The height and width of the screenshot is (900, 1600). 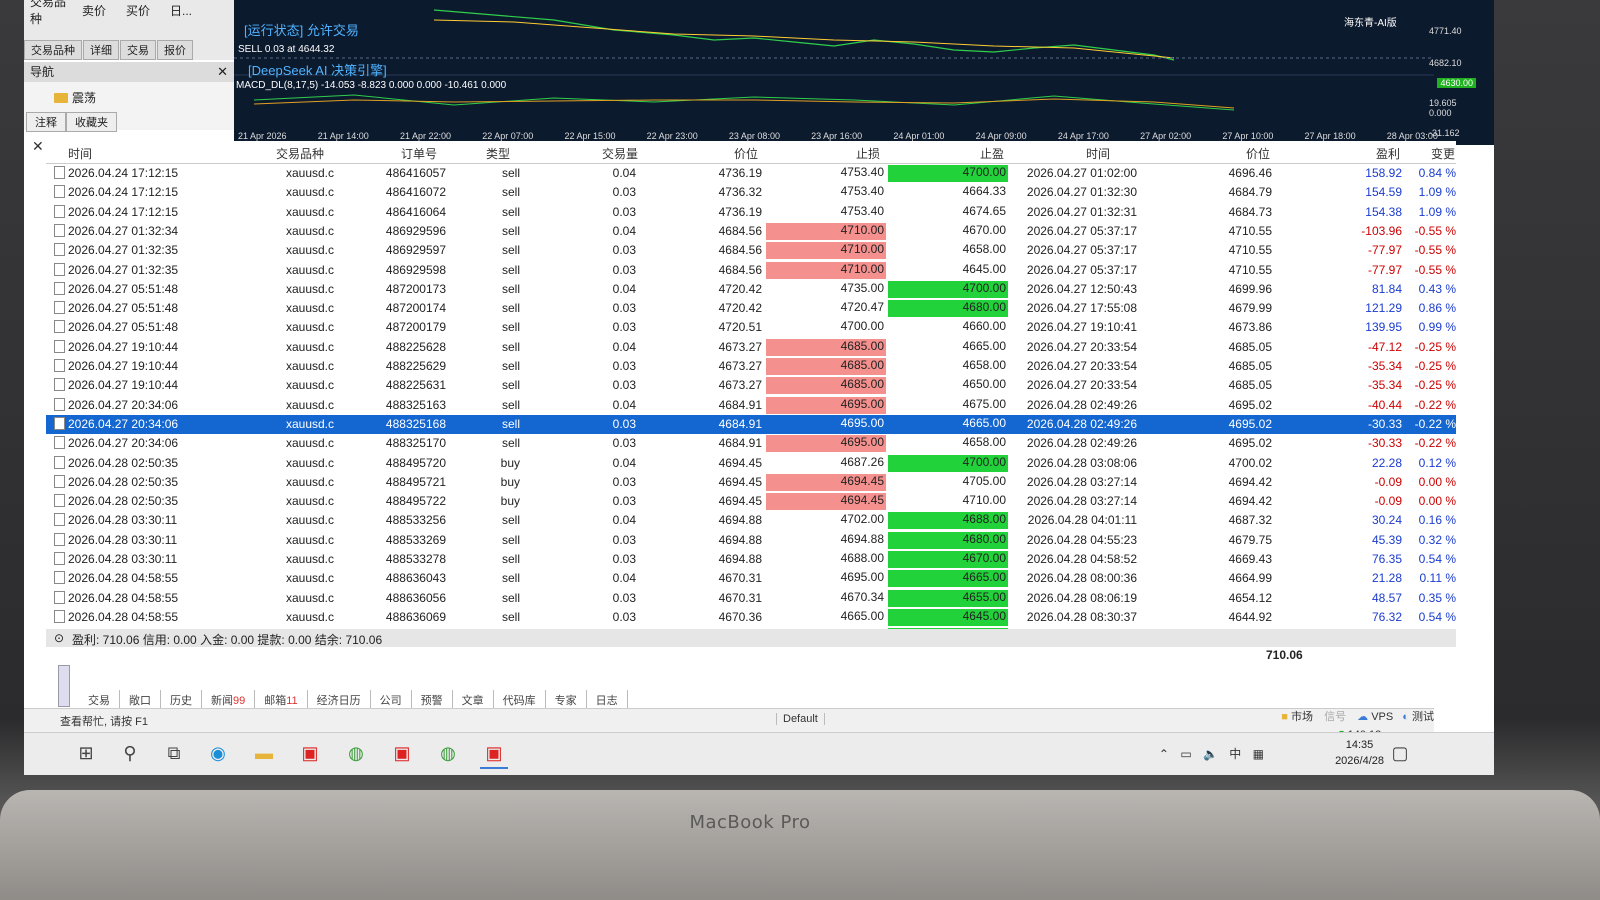 What do you see at coordinates (498, 153) in the screenshot?
I see `header-type: 类型` at bounding box center [498, 153].